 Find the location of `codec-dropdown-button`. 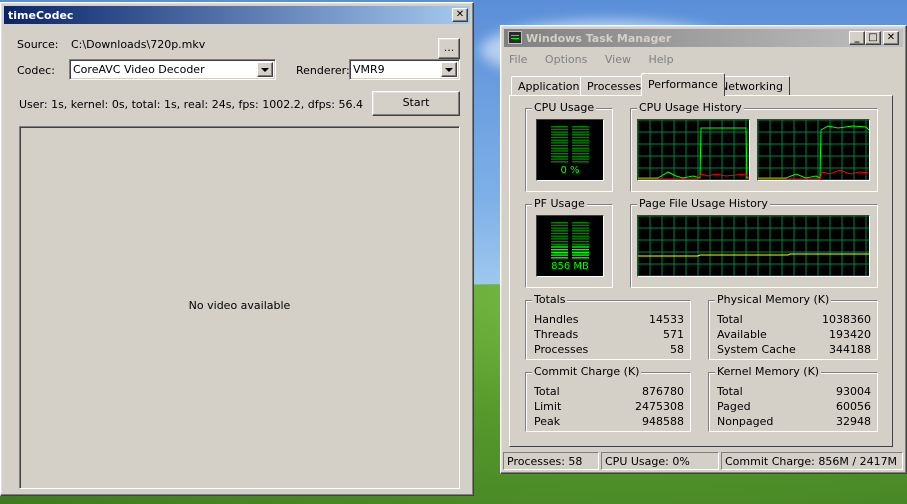

codec-dropdown-button is located at coordinates (265, 69).